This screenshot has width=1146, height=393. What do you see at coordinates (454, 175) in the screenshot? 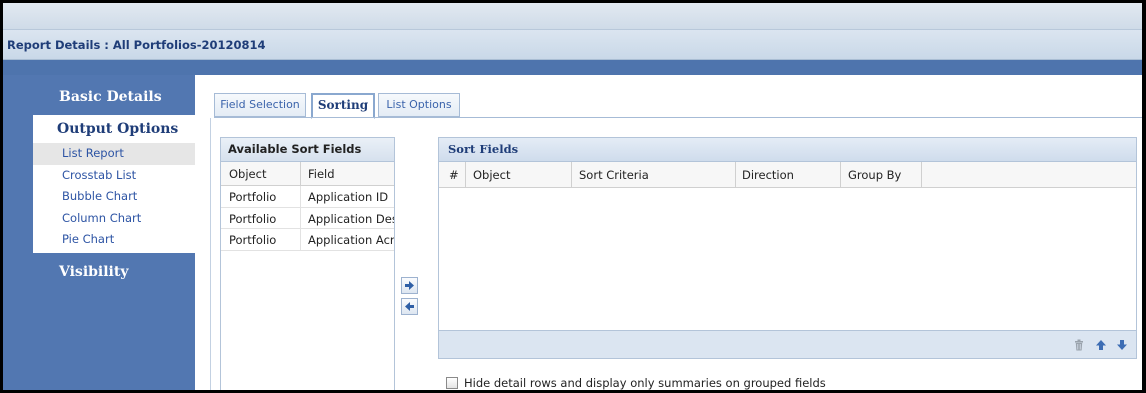
I see `column-header-number: #` at bounding box center [454, 175].